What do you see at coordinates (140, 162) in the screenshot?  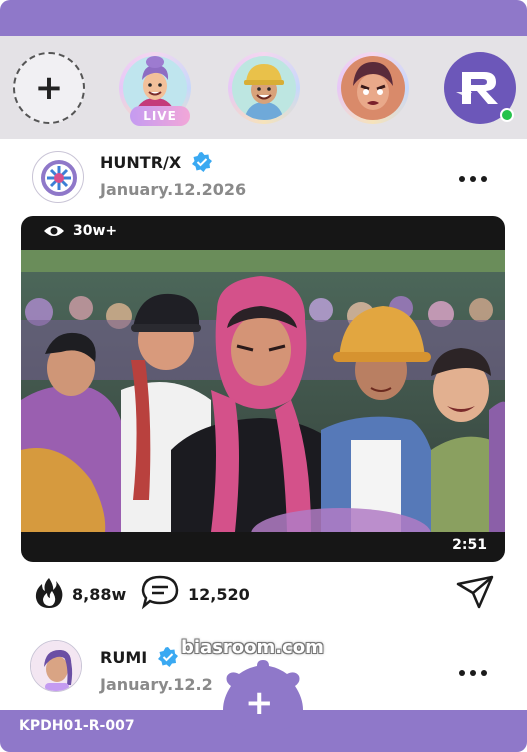 I see `post-author-name: HUNTR/X` at bounding box center [140, 162].